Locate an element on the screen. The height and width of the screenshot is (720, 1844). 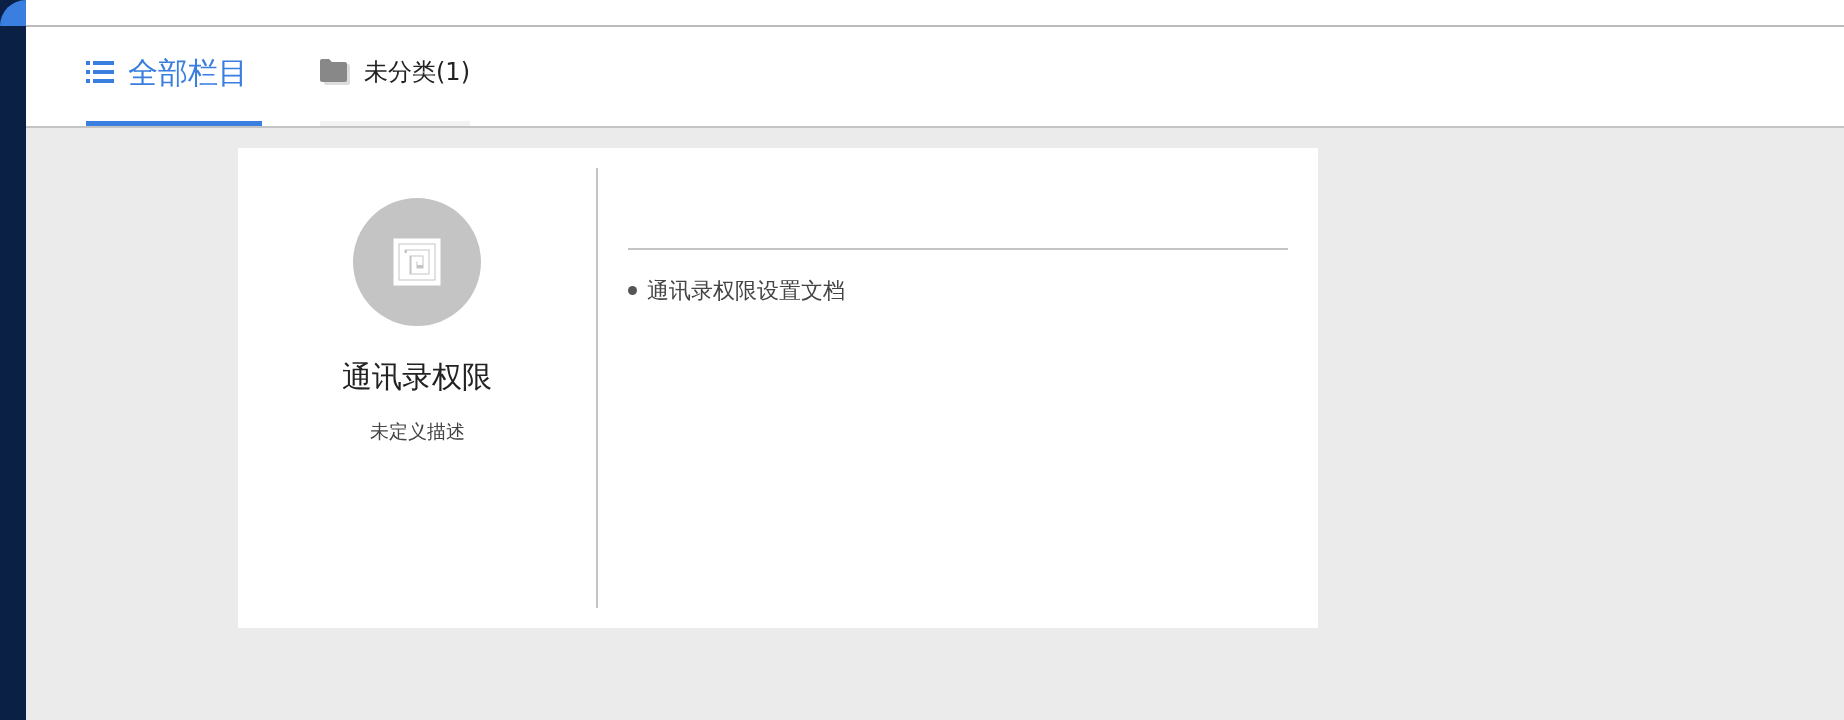
sidebar-corner is located at coordinates (13, 13).